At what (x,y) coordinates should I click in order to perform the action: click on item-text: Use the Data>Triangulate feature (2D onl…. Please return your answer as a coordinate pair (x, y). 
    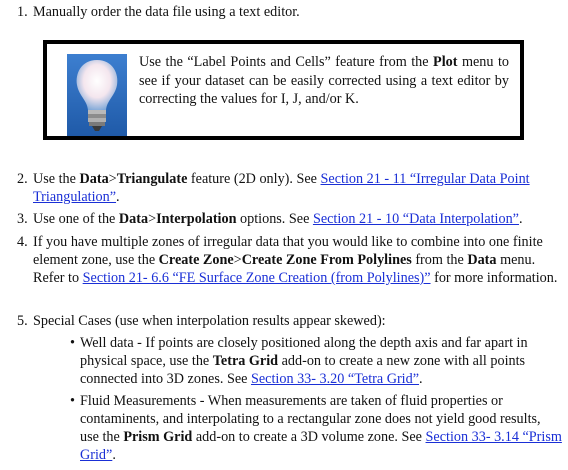
    Looking at the image, I should click on (281, 188).